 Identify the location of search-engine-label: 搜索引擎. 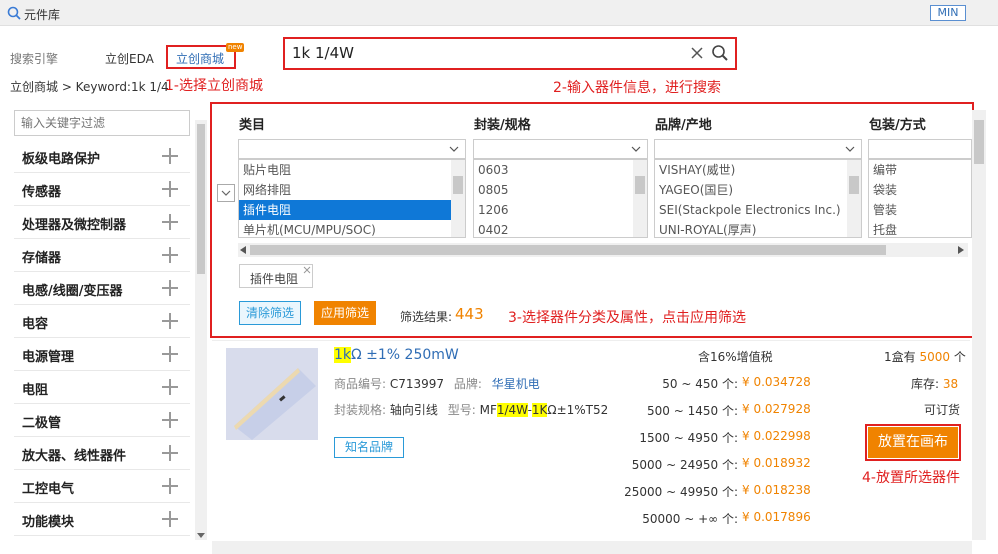
(34, 59).